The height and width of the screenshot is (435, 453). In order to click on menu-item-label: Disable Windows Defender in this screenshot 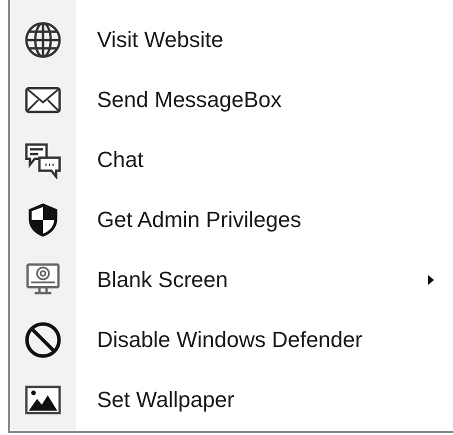, I will do `click(229, 340)`.